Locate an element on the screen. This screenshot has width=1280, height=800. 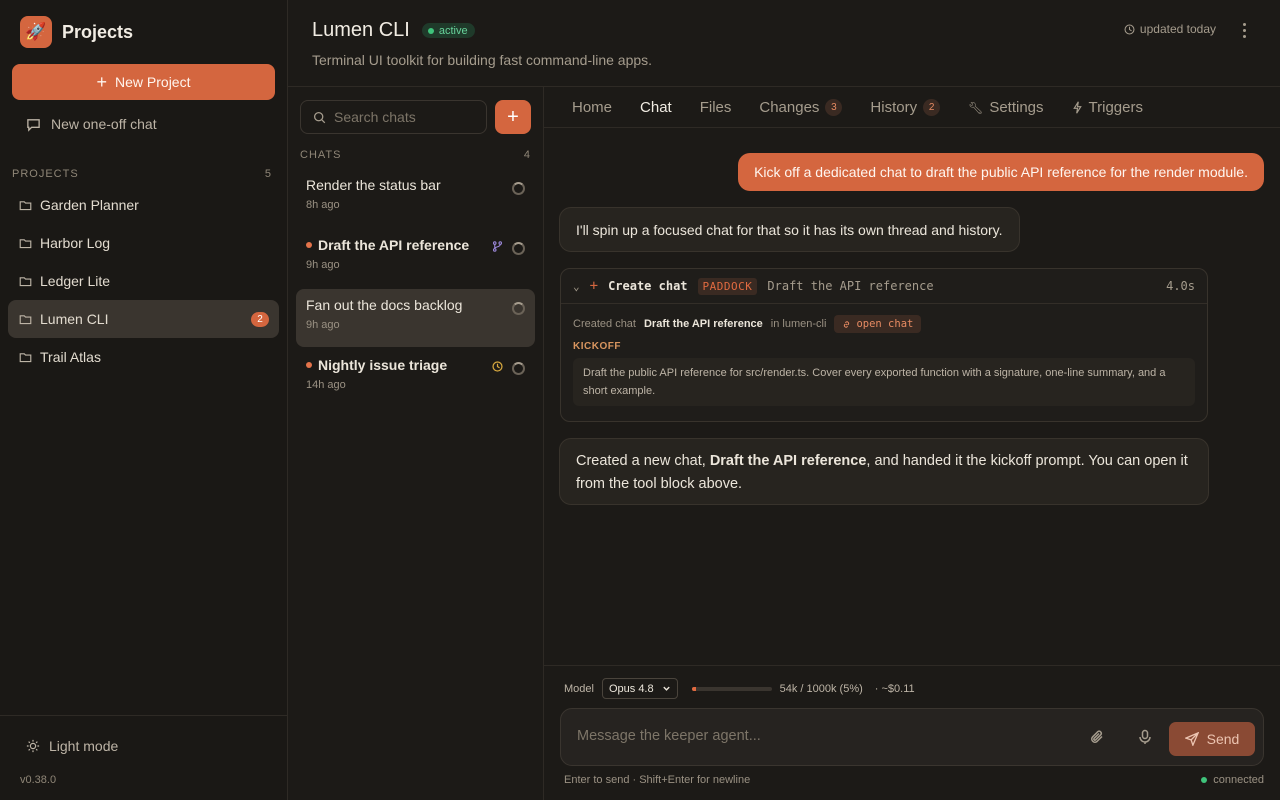
model-select: Opus 4.8 is located at coordinates (639, 688).